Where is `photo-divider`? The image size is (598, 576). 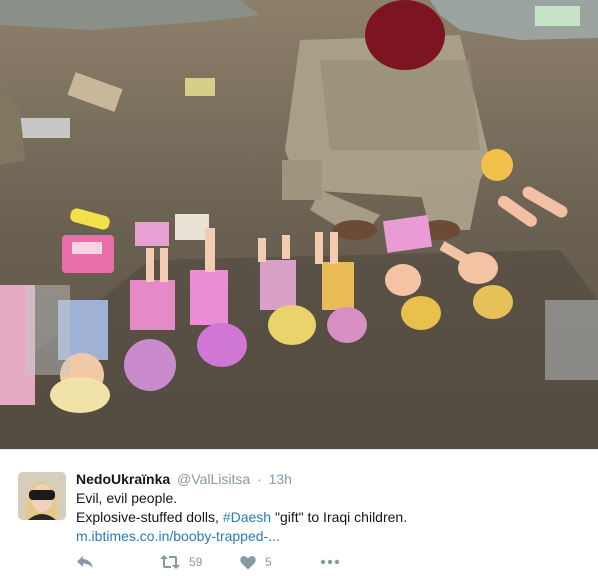
photo-divider is located at coordinates (299, 449).